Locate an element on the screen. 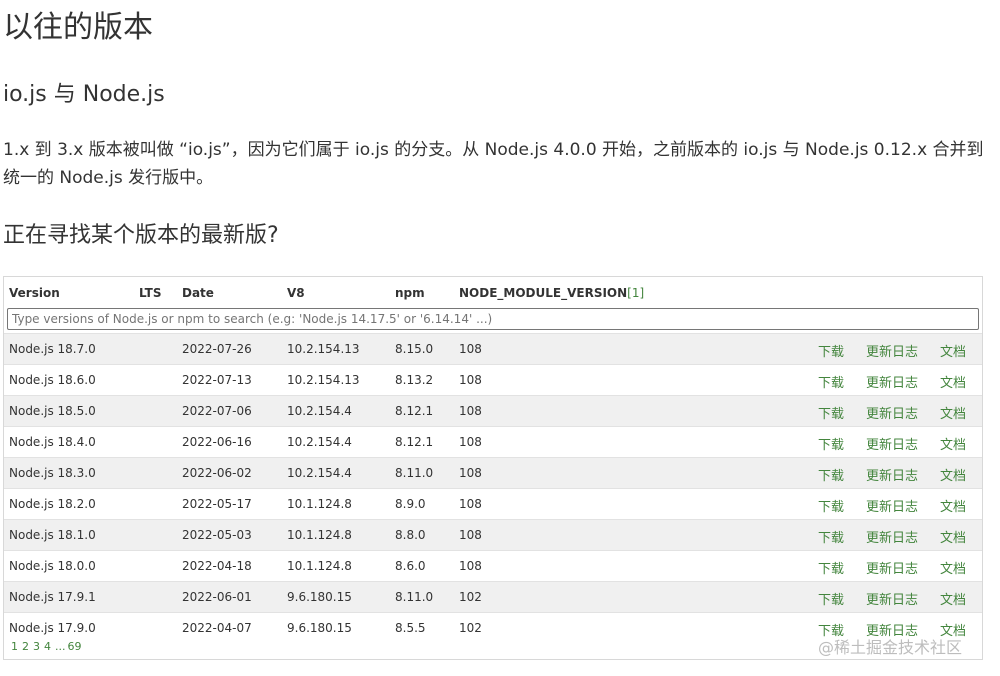 The image size is (1000, 676). pagination: 1 2 3 4... 69 is located at coordinates (48, 646).